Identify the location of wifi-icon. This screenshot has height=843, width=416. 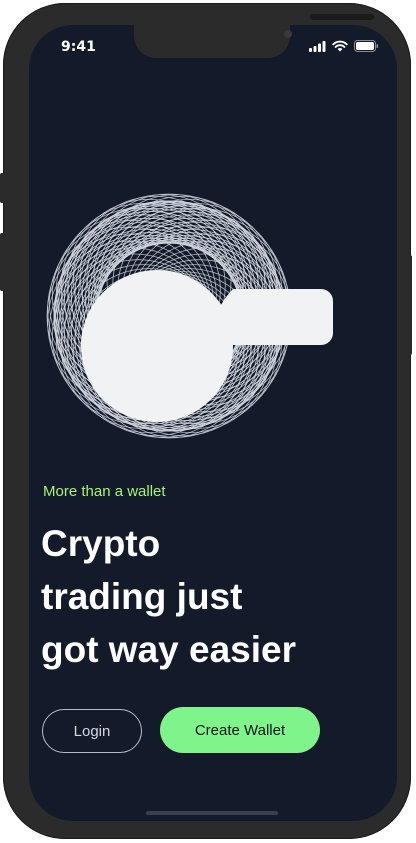
(340, 46).